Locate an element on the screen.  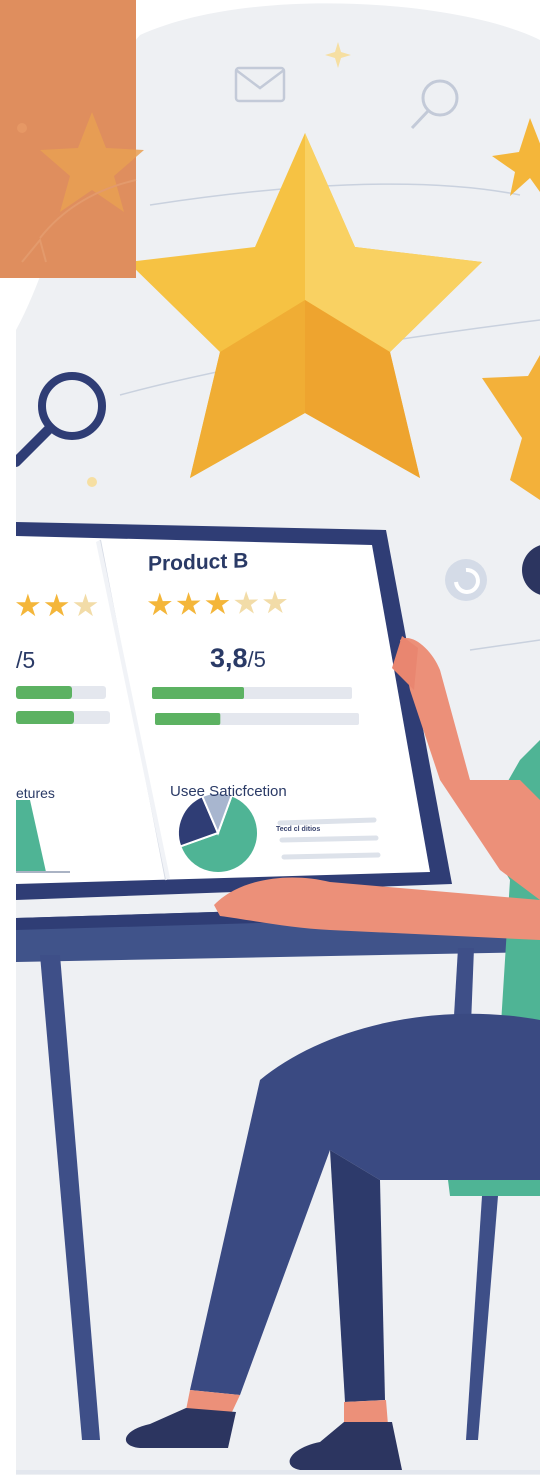
product-b-score-suffix: /5 is located at coordinates (256, 659).